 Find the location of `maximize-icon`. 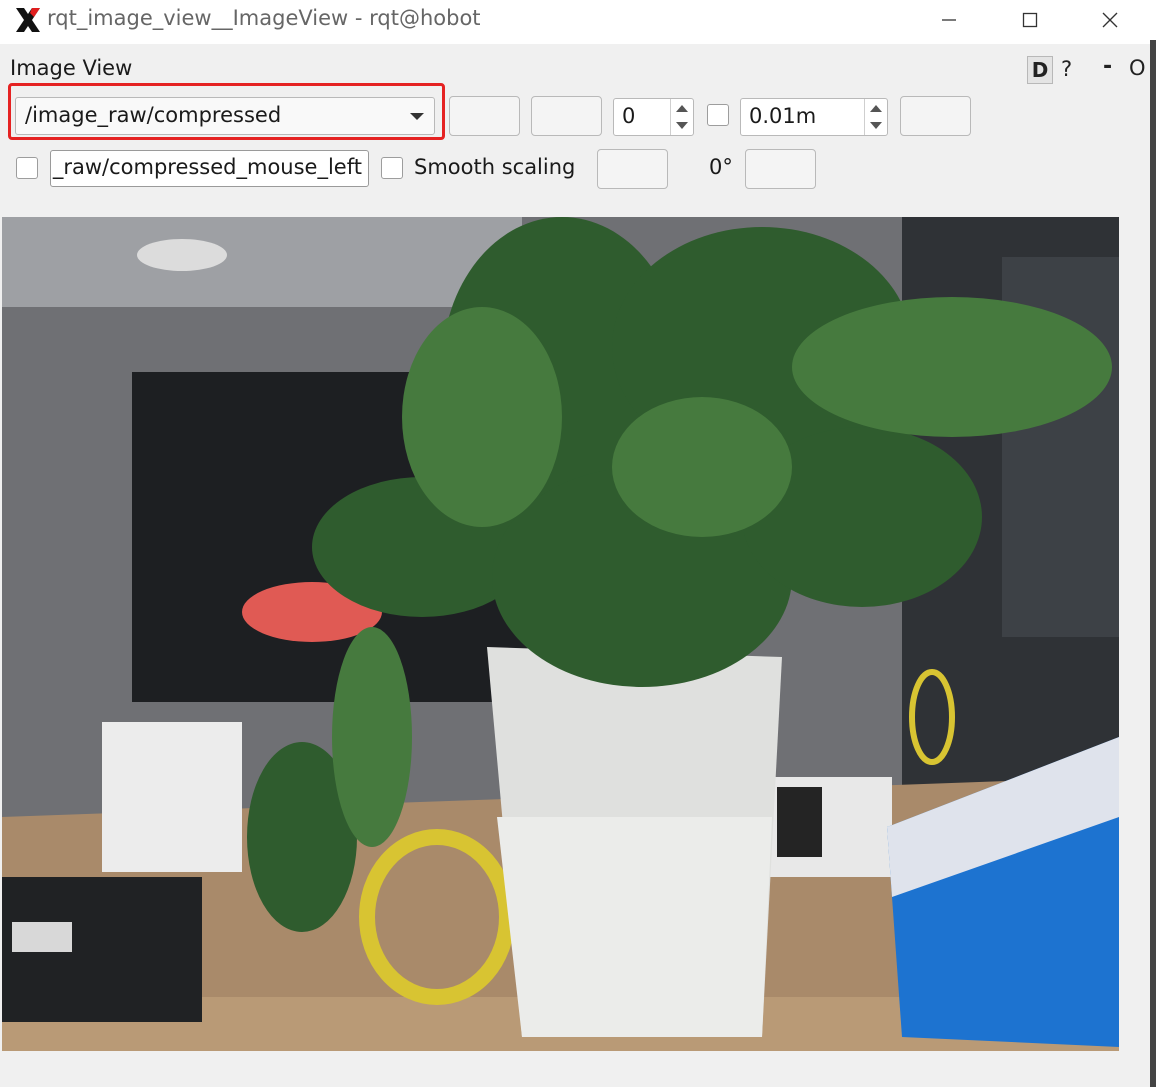

maximize-icon is located at coordinates (1030, 20).